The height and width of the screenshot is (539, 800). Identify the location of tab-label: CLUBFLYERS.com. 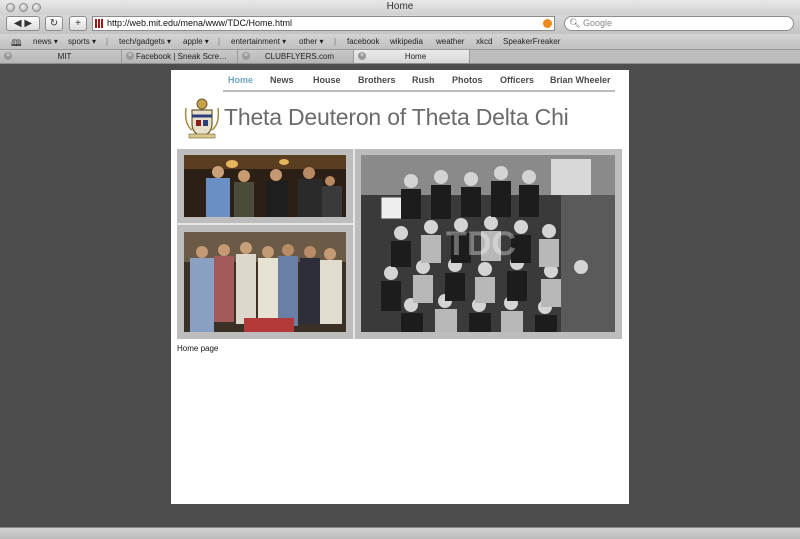
(299, 56).